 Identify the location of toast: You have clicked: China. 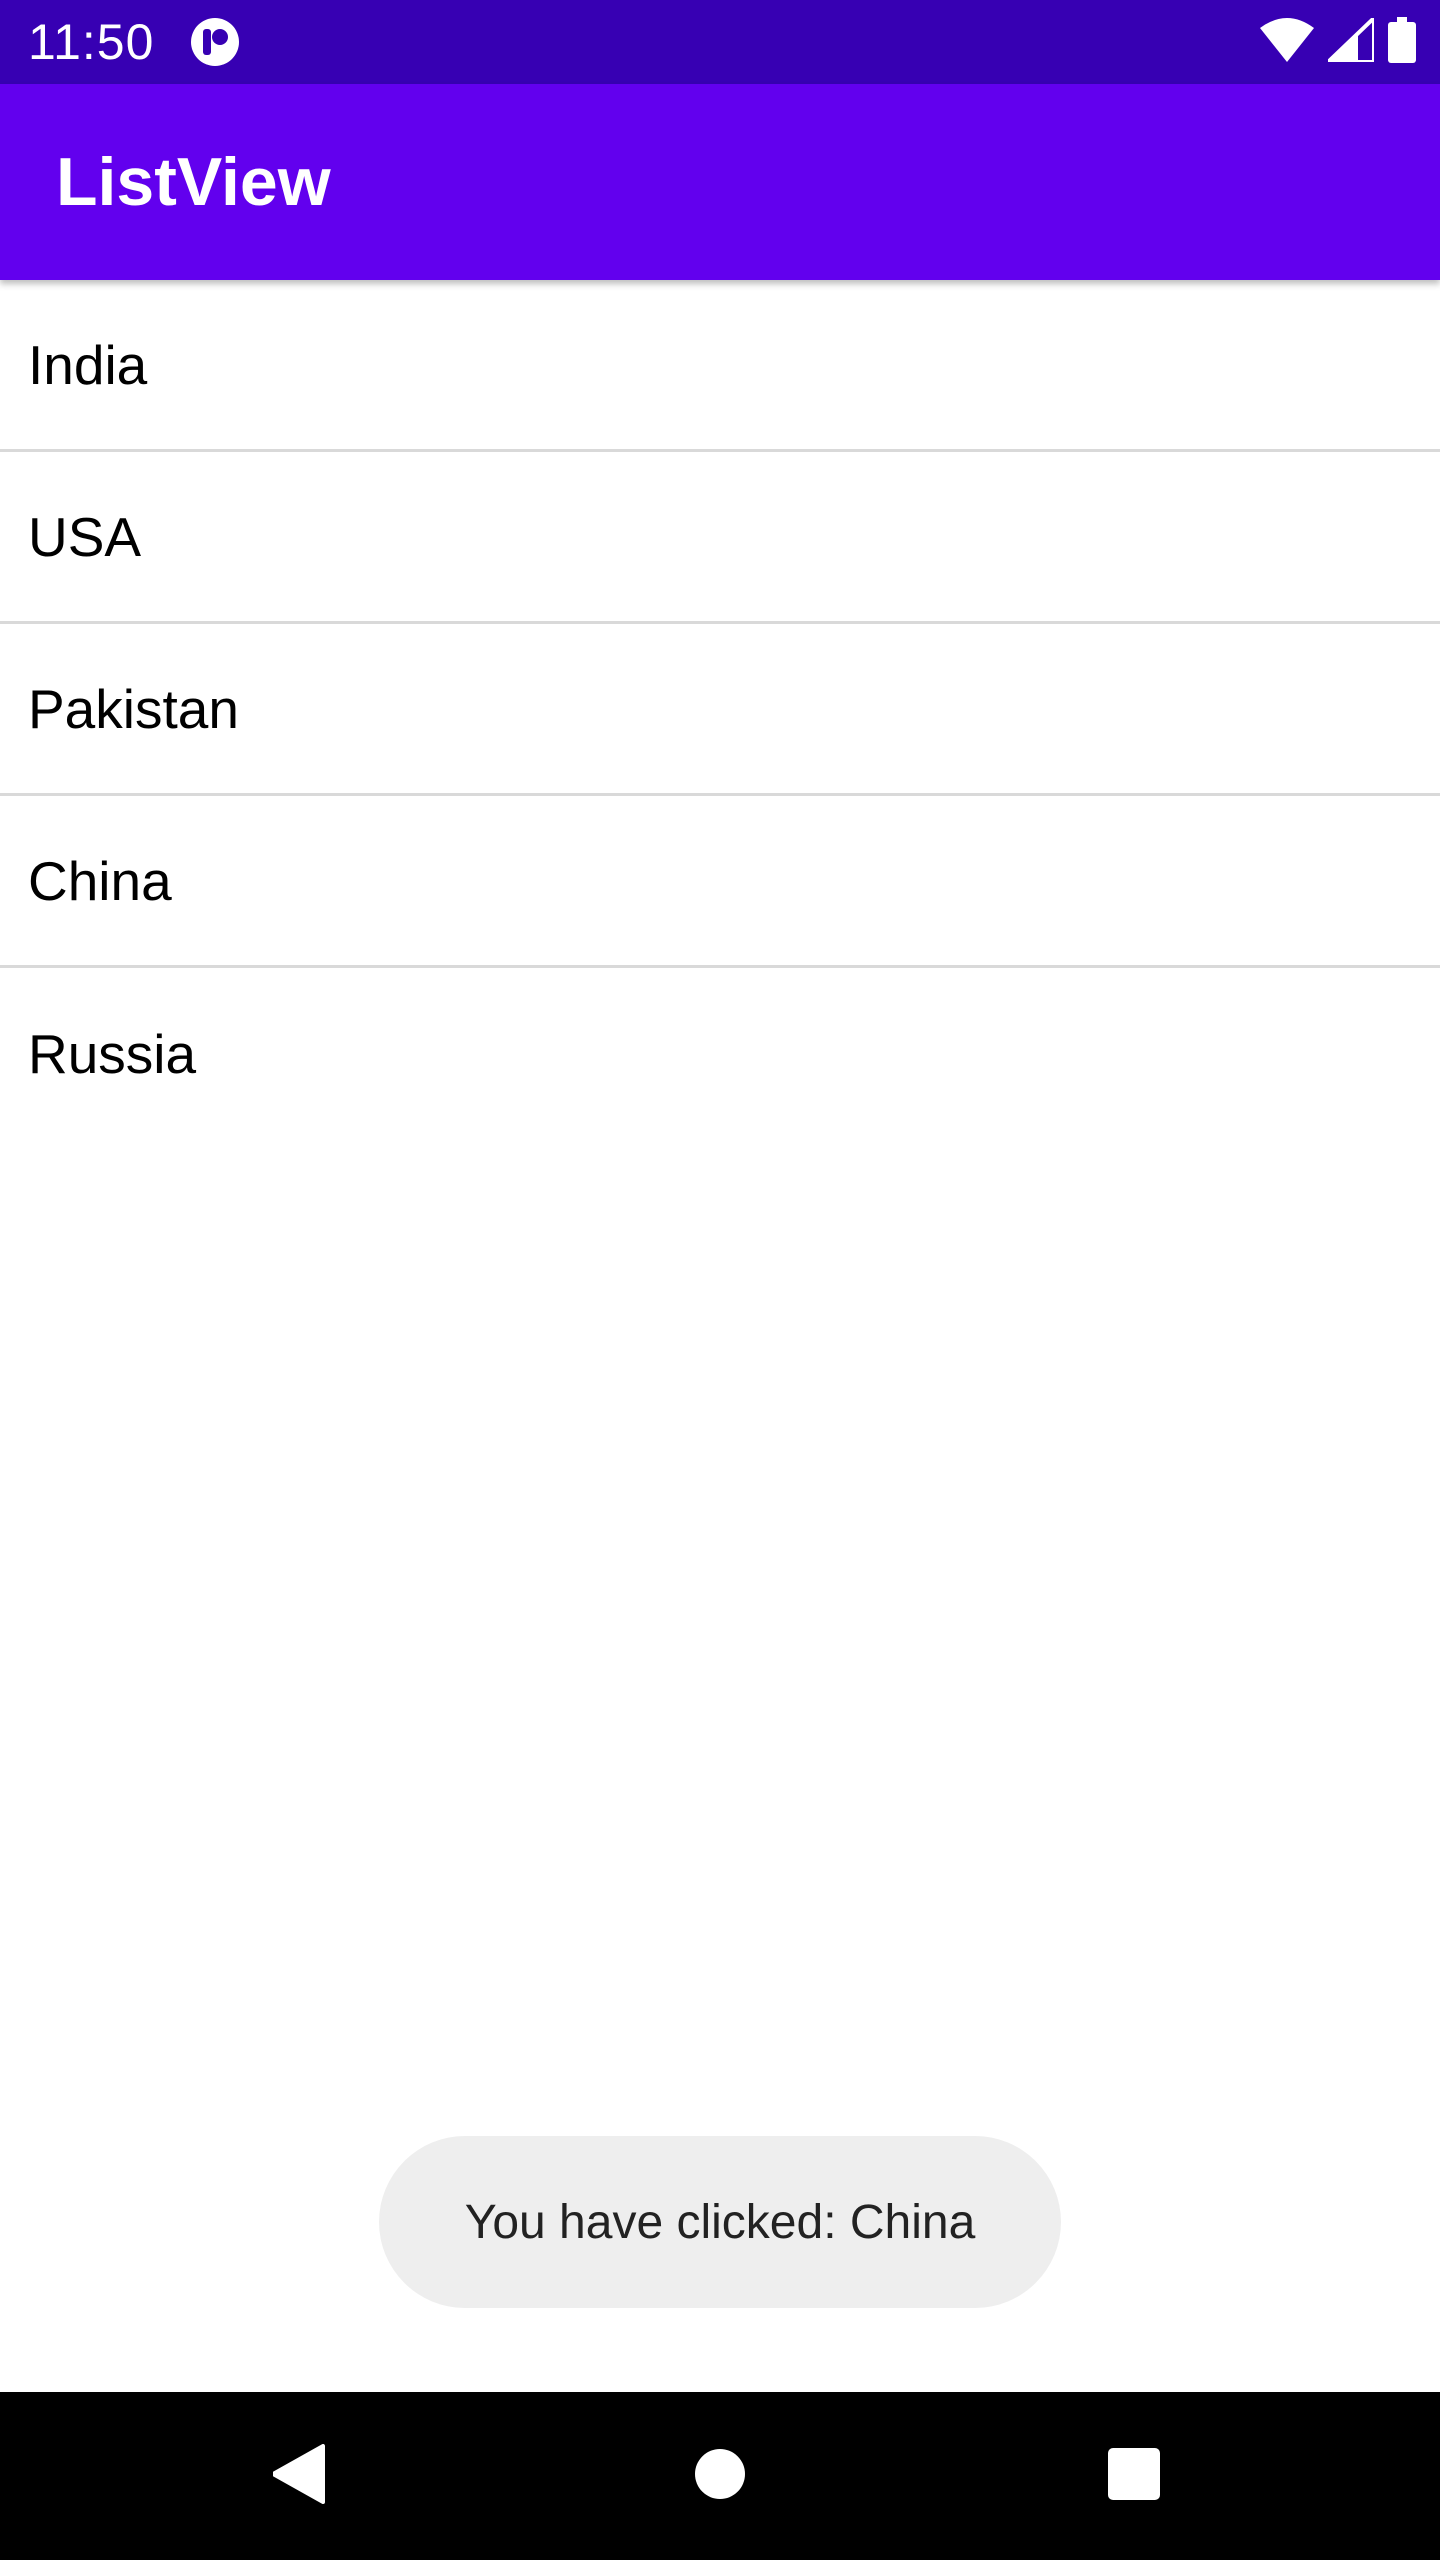
(720, 2222).